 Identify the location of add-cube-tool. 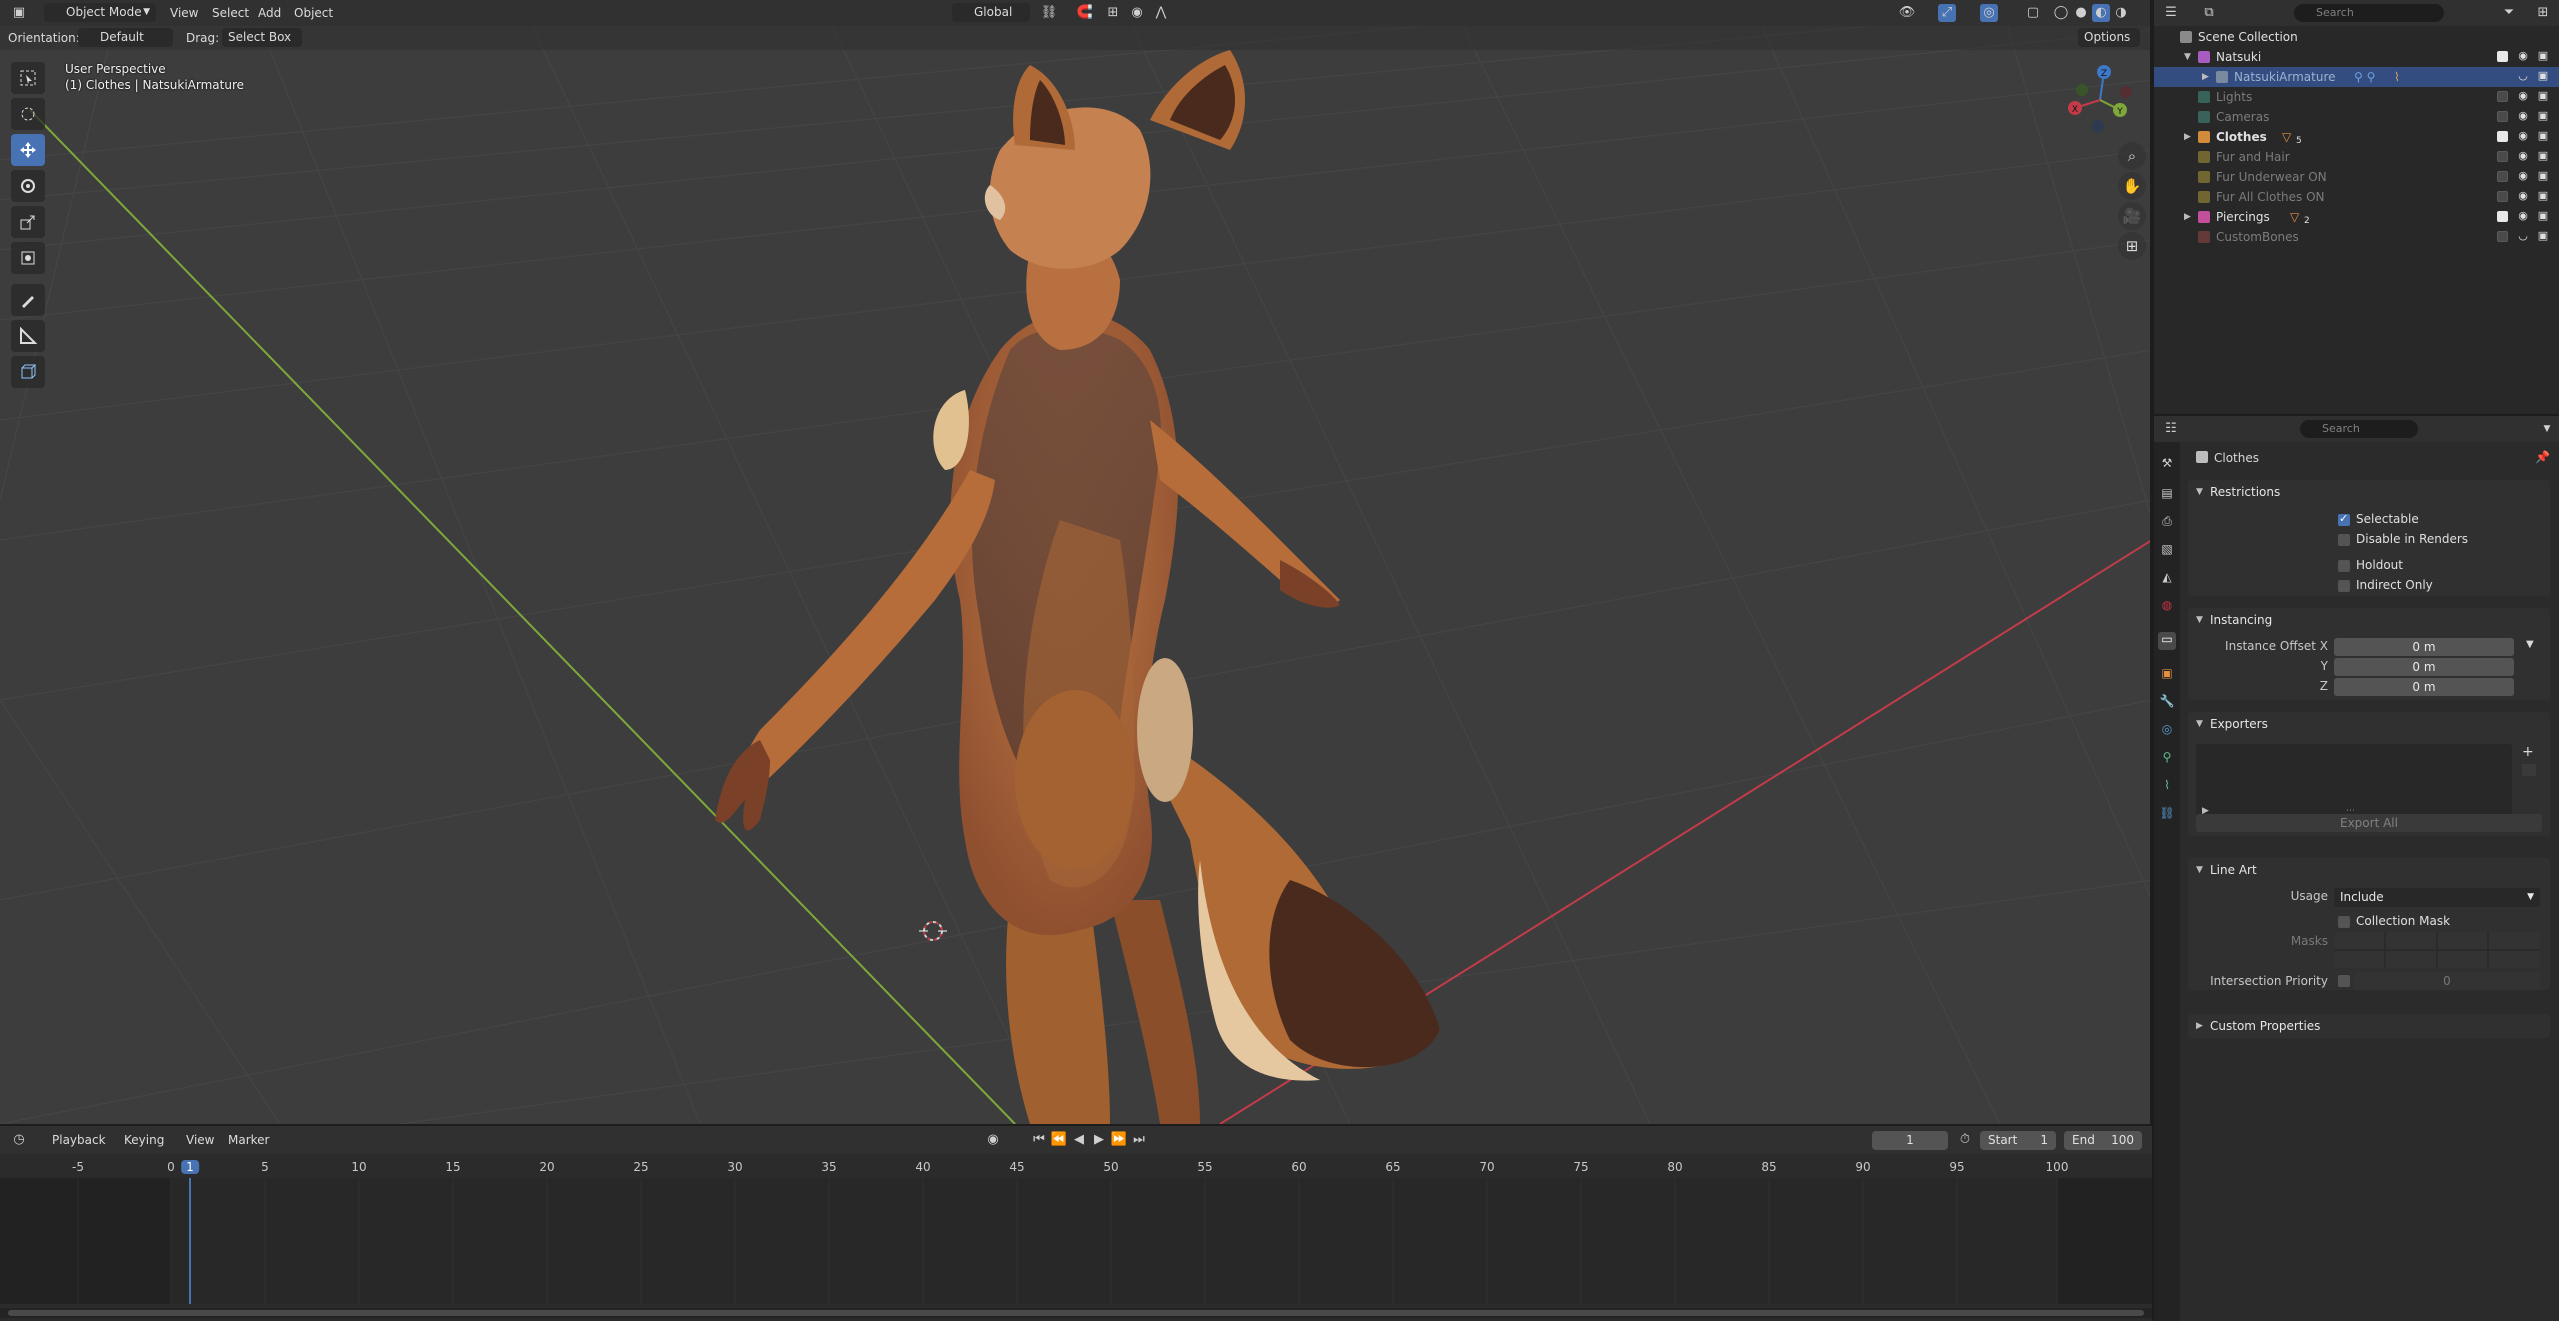
(28, 372).